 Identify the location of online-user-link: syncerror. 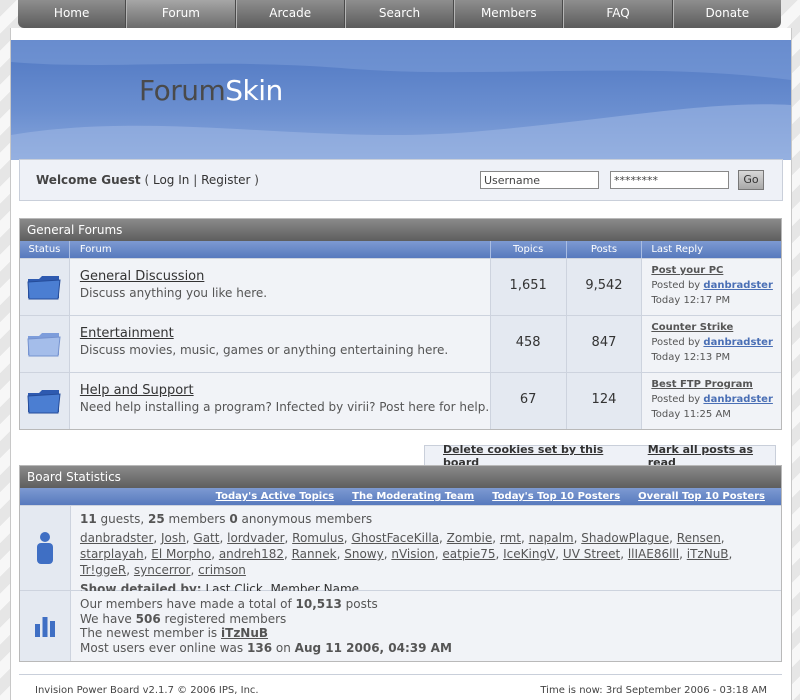
(162, 570).